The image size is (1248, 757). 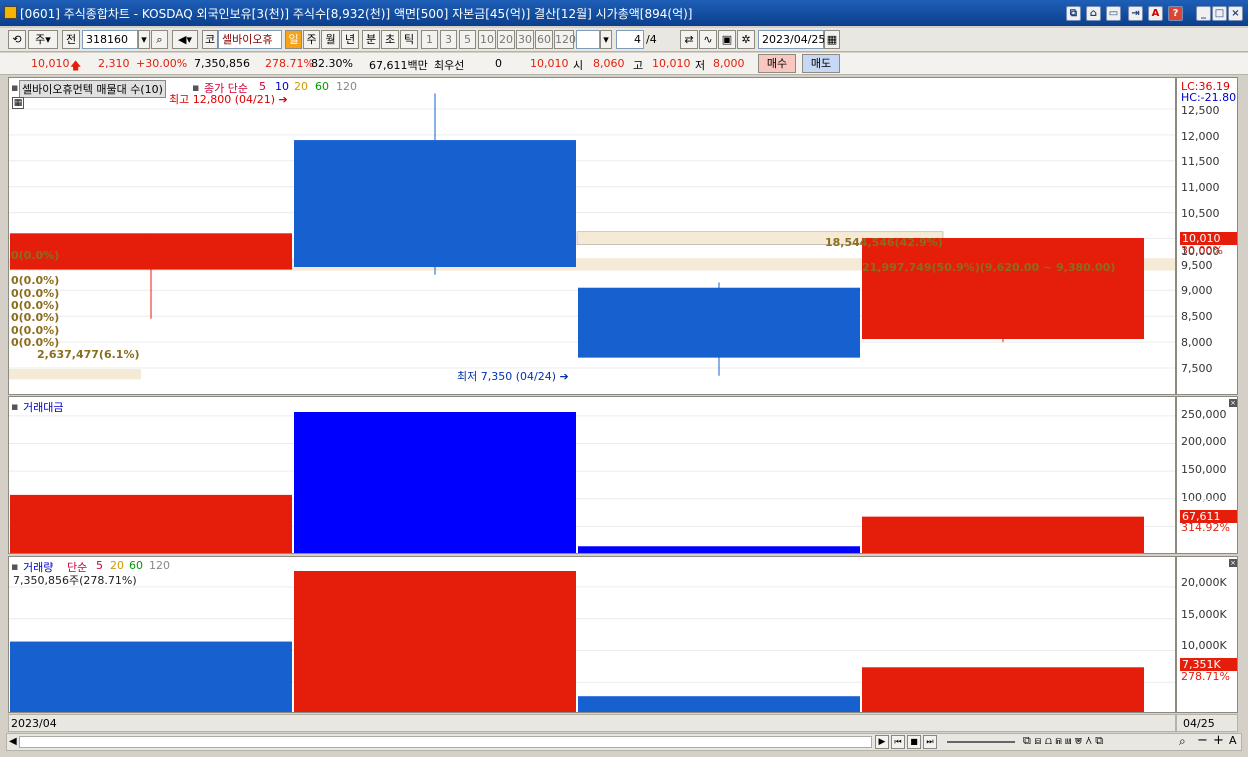 What do you see at coordinates (350, 39) in the screenshot?
I see `period-year: 년` at bounding box center [350, 39].